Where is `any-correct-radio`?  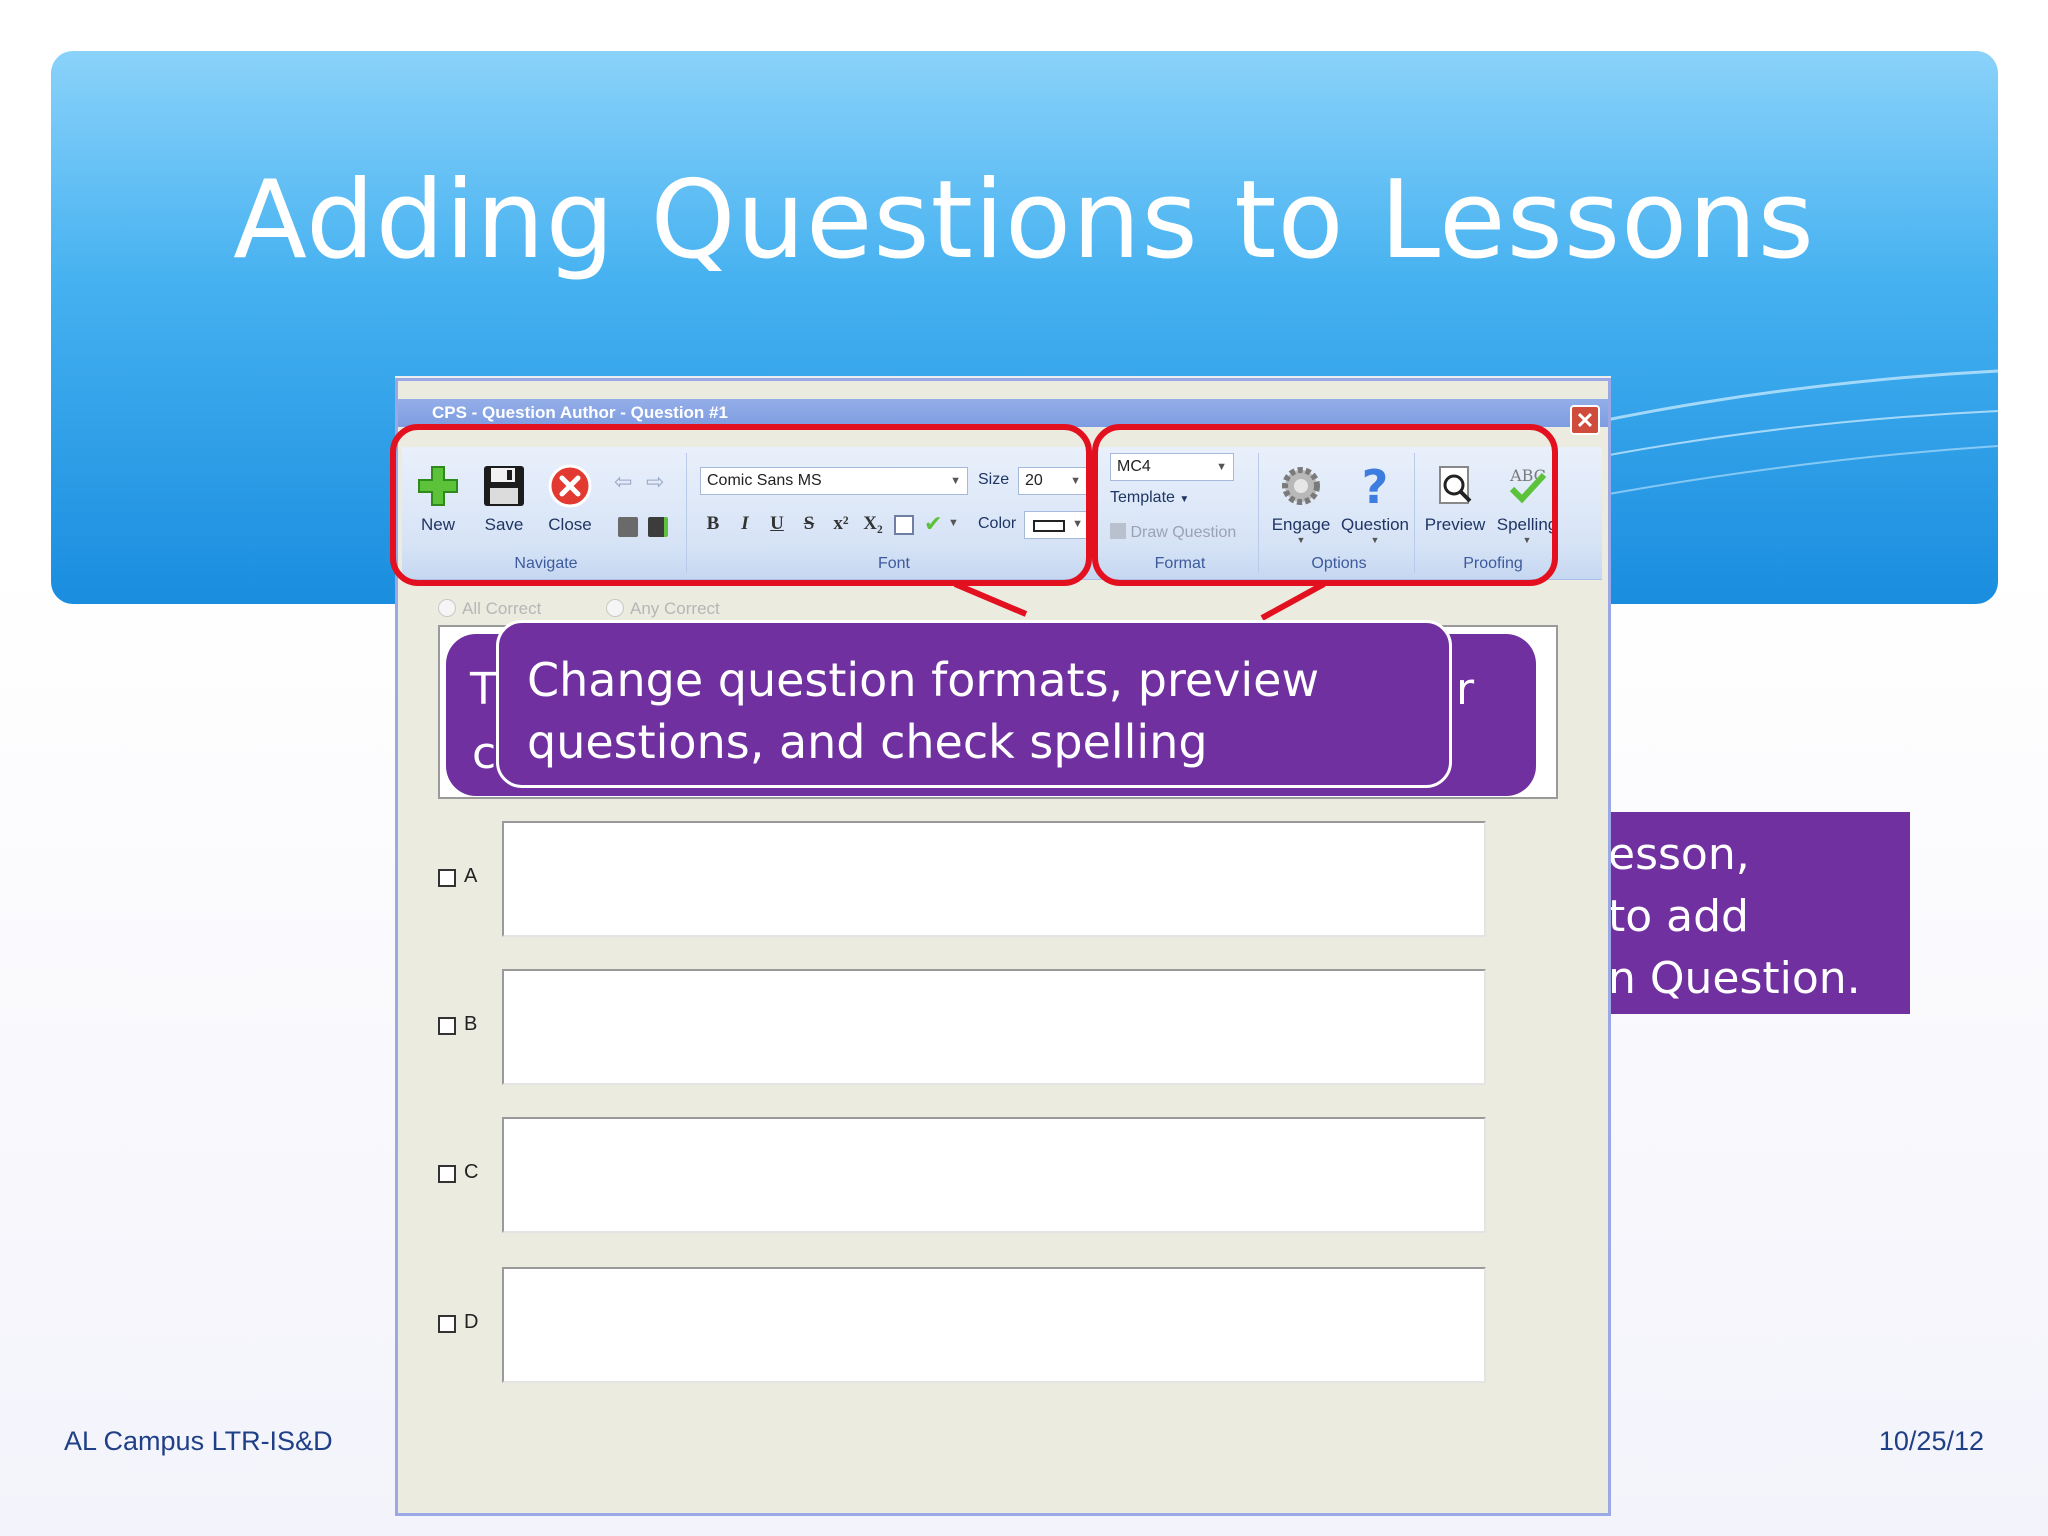
any-correct-radio is located at coordinates (615, 608).